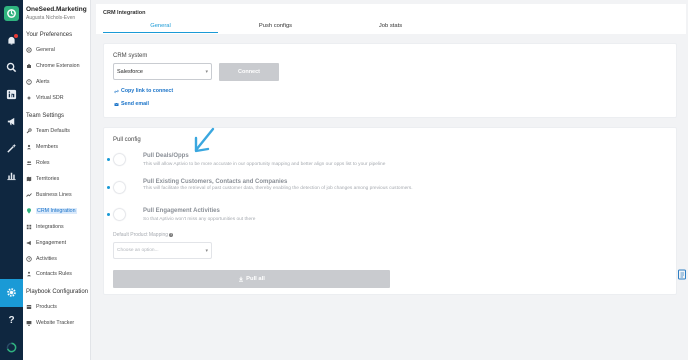 This screenshot has width=688, height=360. I want to click on sidebar-item-team-defaults: Team Defaults, so click(48, 131).